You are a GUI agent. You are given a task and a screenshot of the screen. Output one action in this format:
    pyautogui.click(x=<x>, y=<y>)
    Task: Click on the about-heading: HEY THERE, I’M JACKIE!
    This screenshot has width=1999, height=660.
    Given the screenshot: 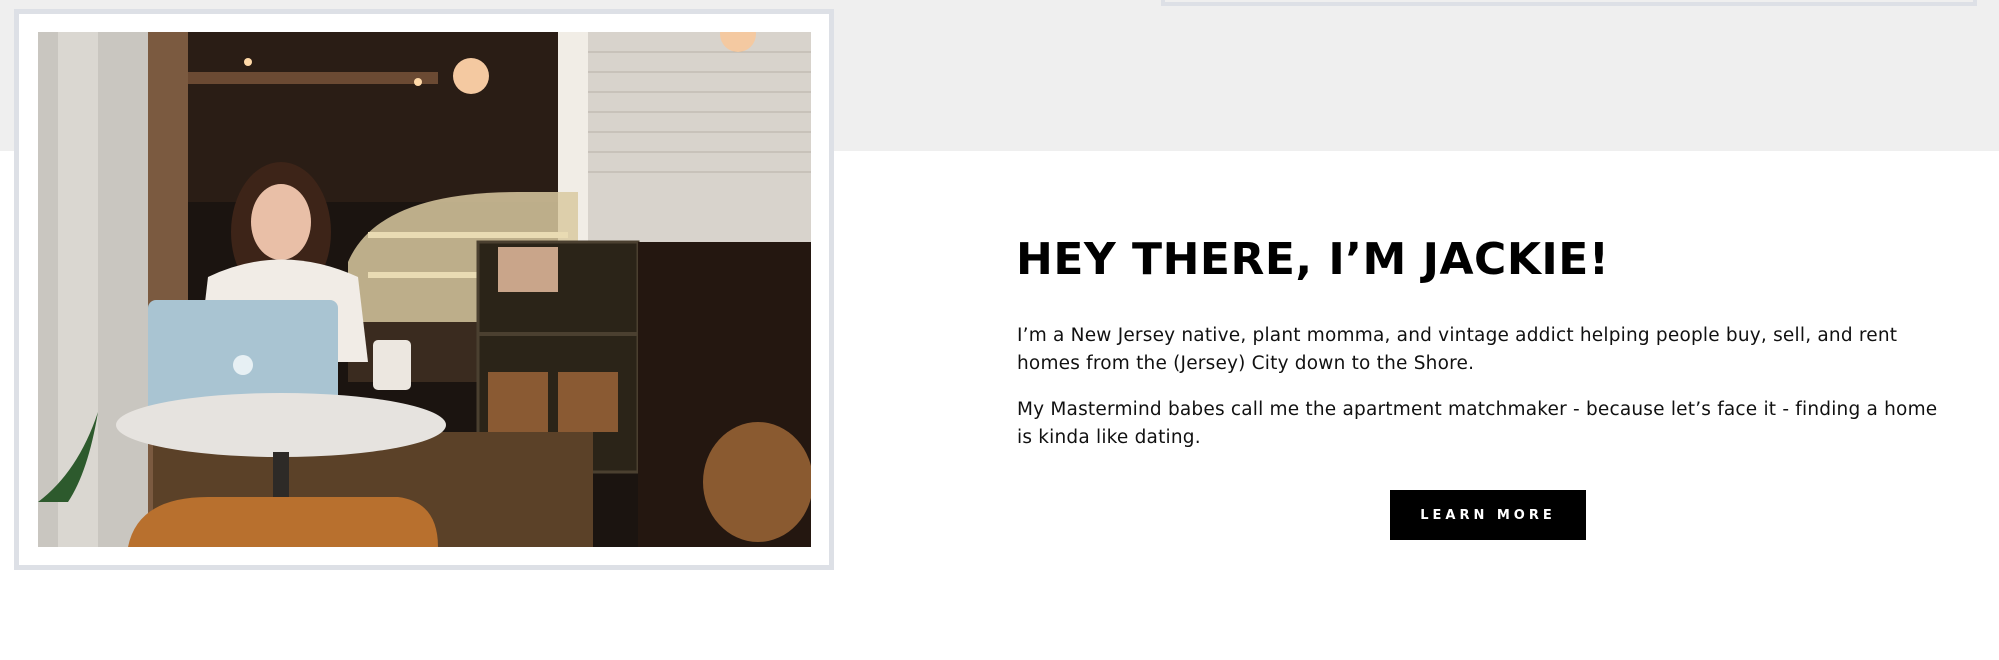 What is the action you would take?
    pyautogui.click(x=1313, y=259)
    